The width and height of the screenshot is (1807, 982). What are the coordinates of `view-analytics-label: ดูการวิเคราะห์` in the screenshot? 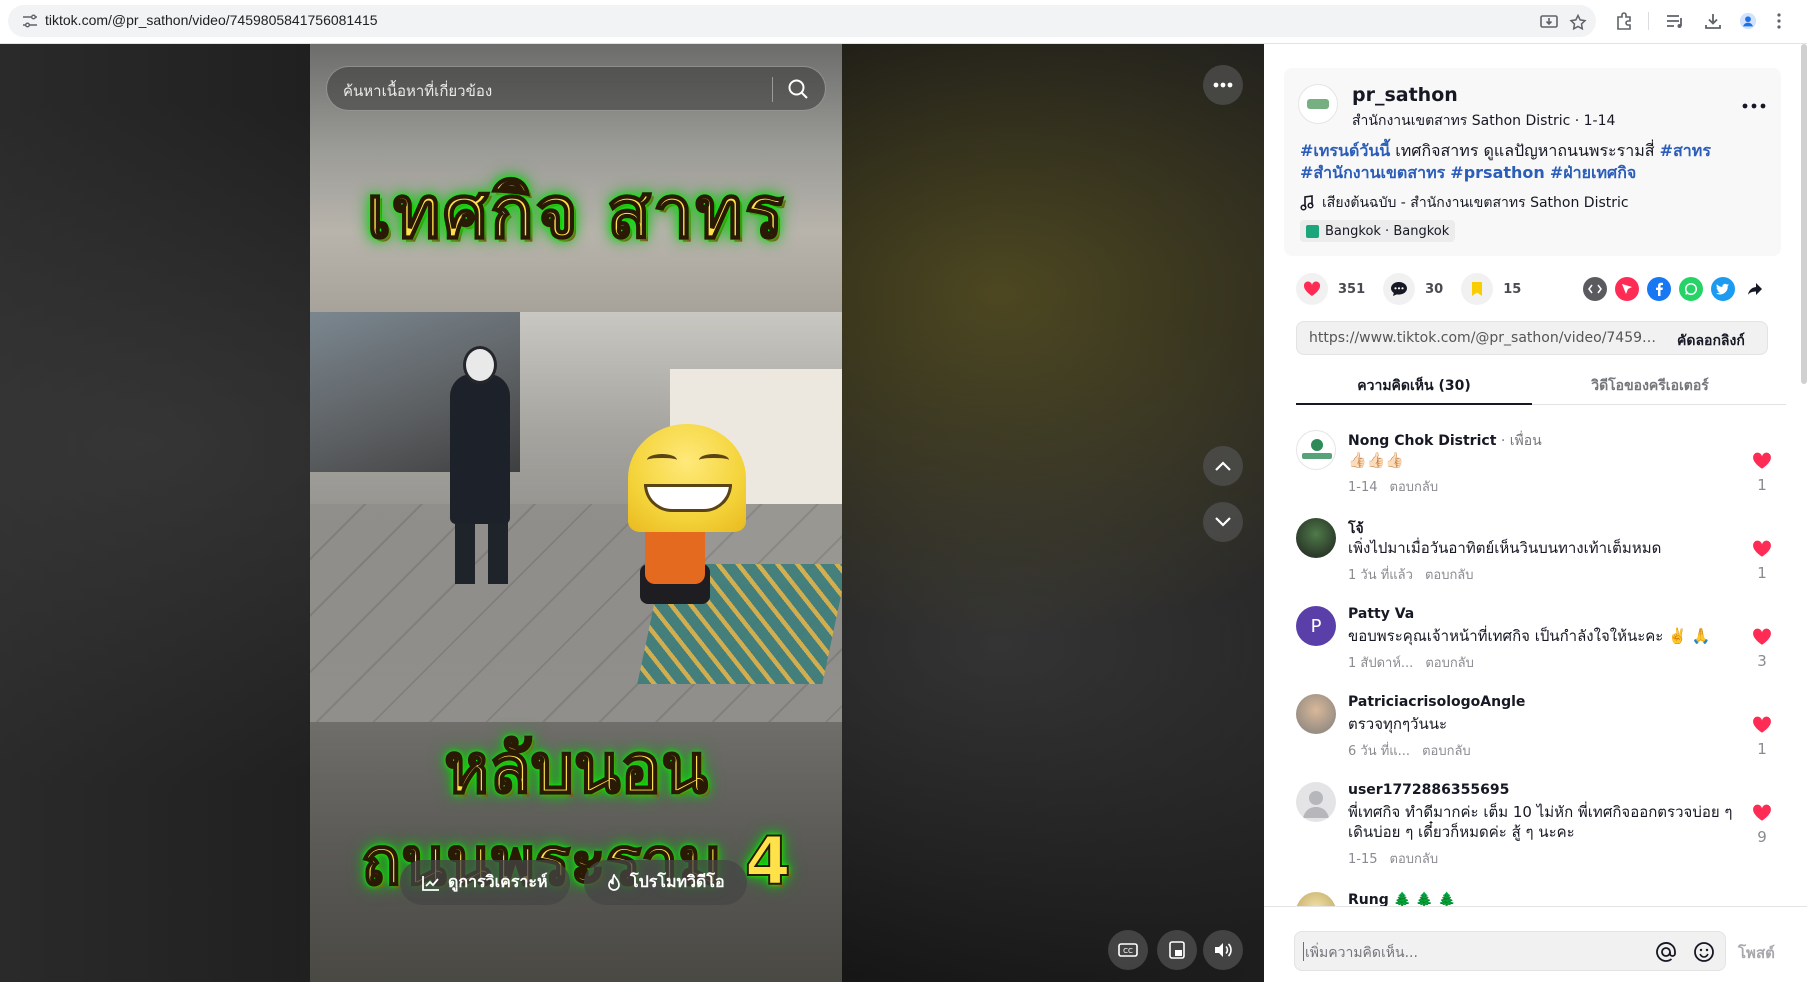 It's located at (498, 881).